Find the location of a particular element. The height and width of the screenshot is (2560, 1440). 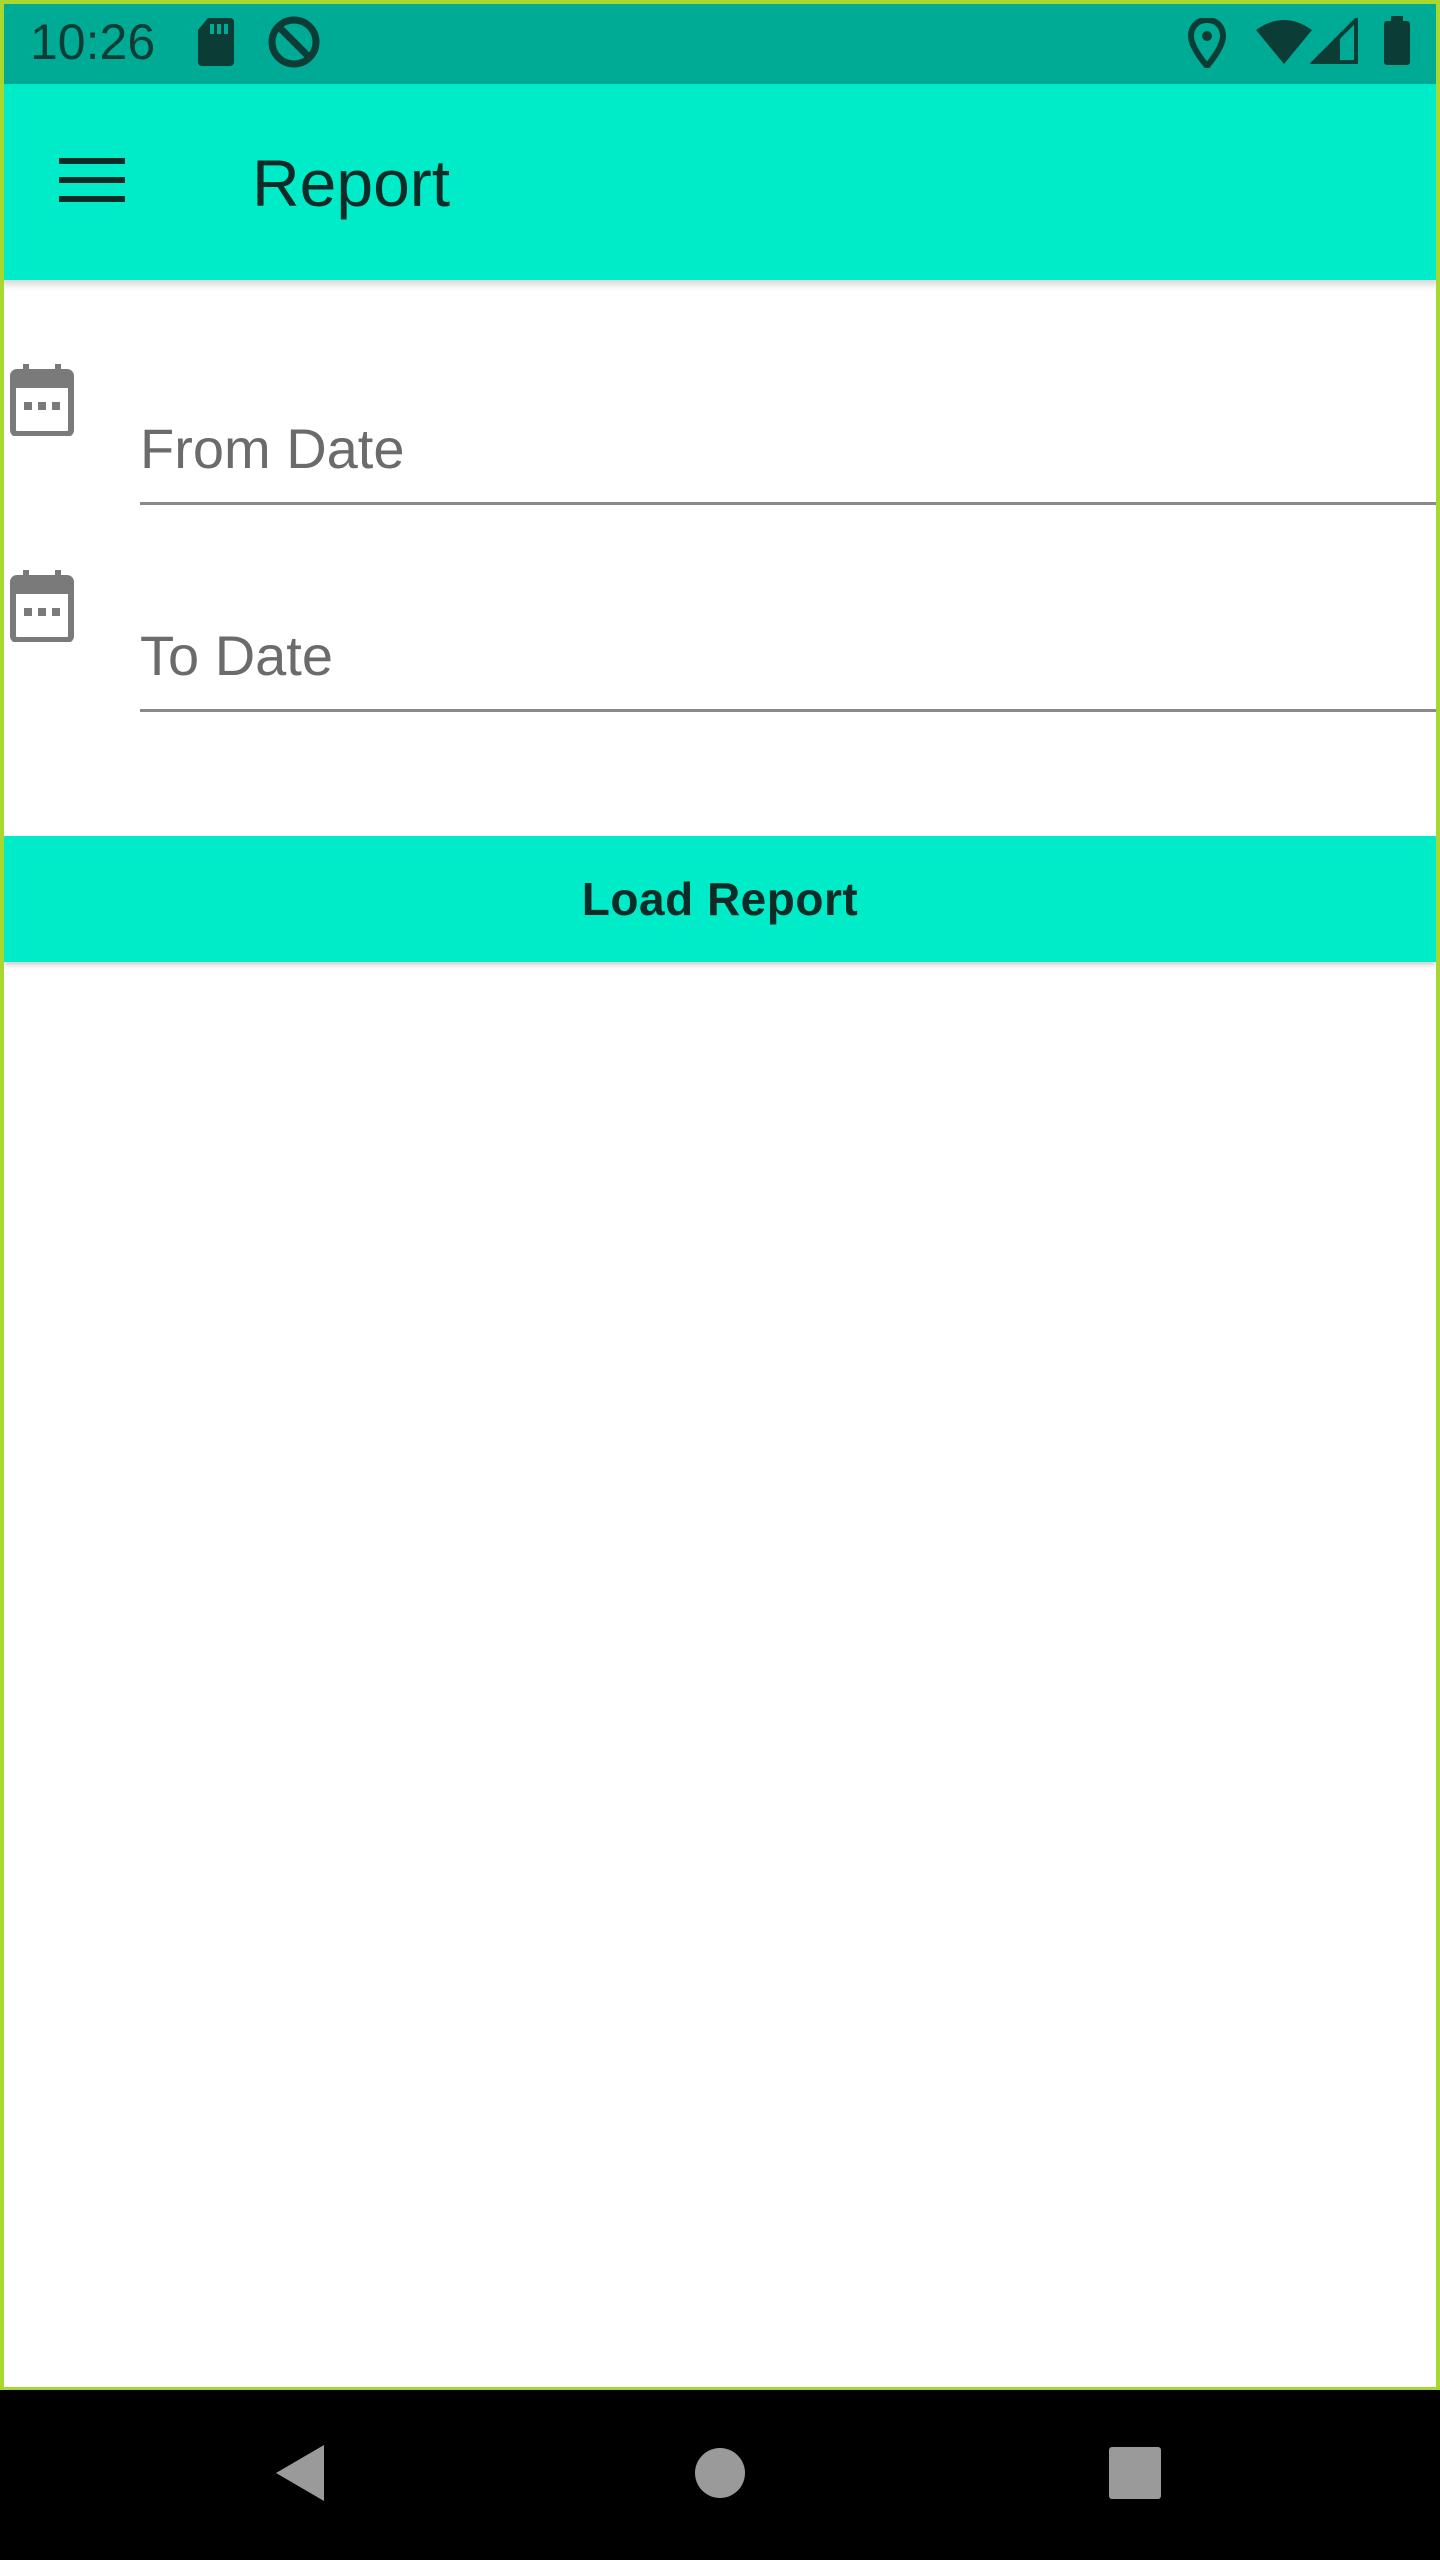

status-bar: 10:26 is located at coordinates (720, 42).